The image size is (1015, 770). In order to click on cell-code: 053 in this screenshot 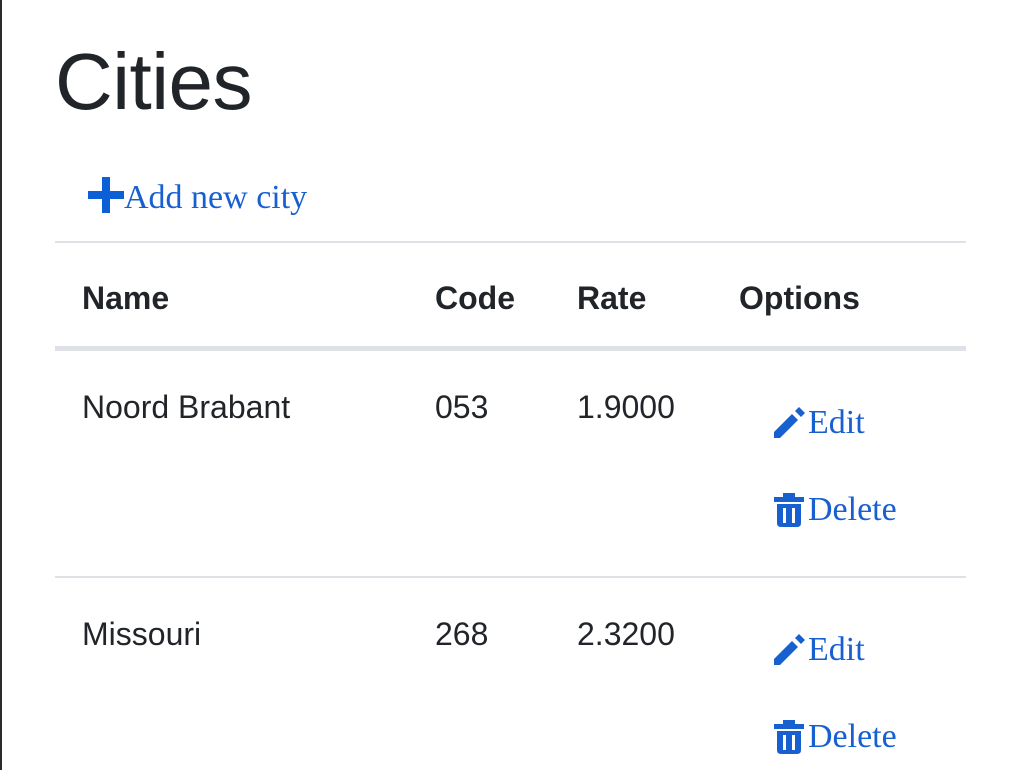, I will do `click(462, 406)`.